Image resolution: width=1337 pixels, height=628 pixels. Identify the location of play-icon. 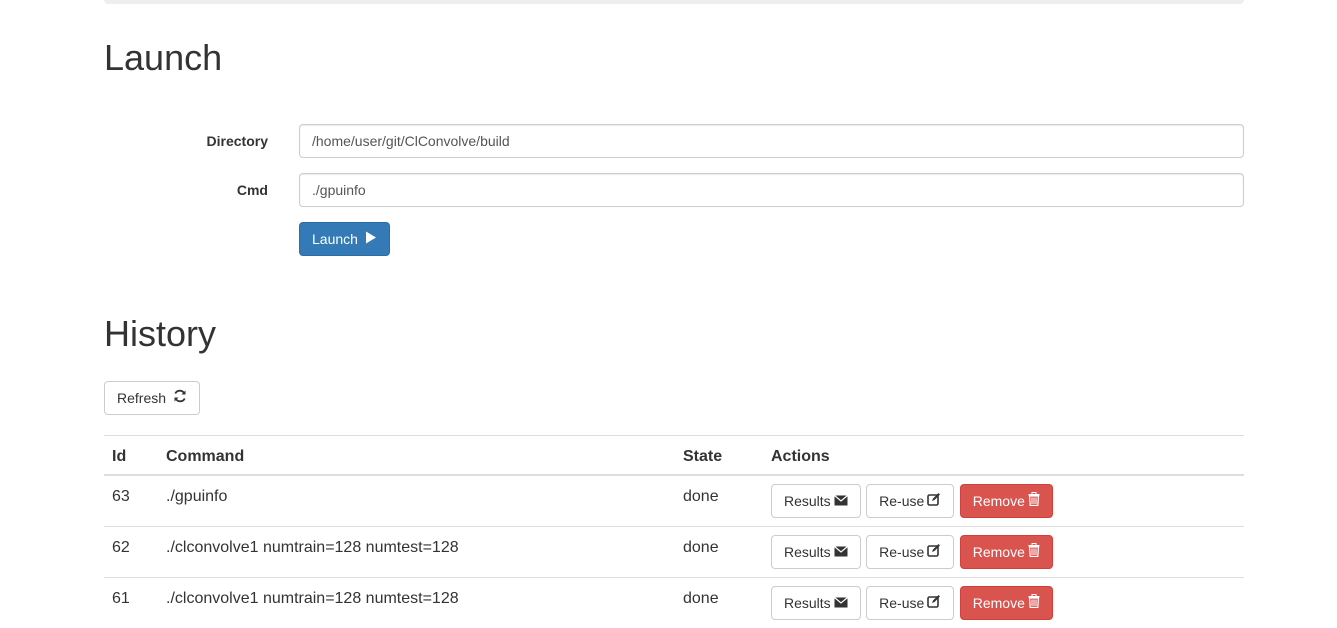
(371, 239).